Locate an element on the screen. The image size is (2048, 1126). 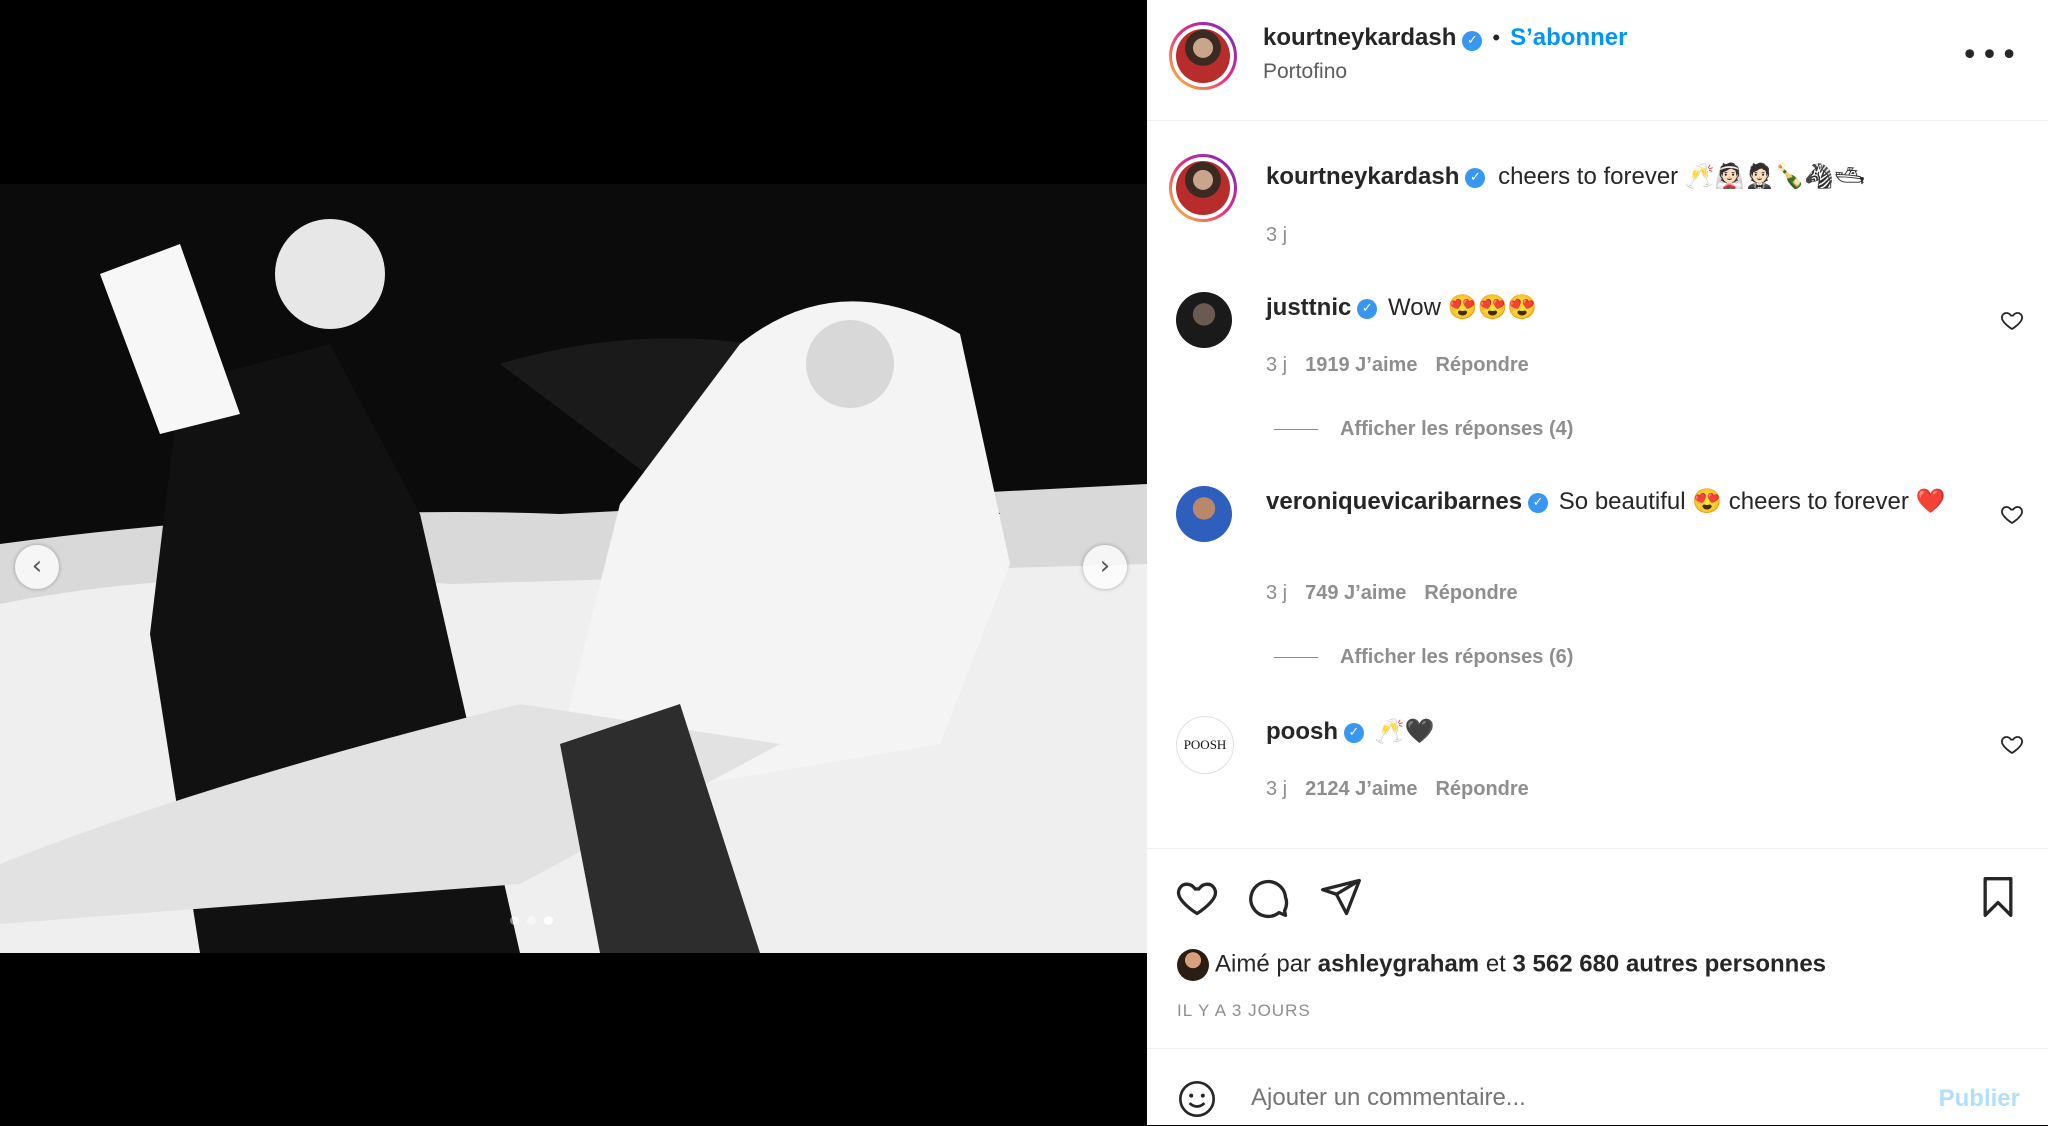
comment-text: So beautiful 😍 cheers to forever ❤️ is located at coordinates (1752, 501).